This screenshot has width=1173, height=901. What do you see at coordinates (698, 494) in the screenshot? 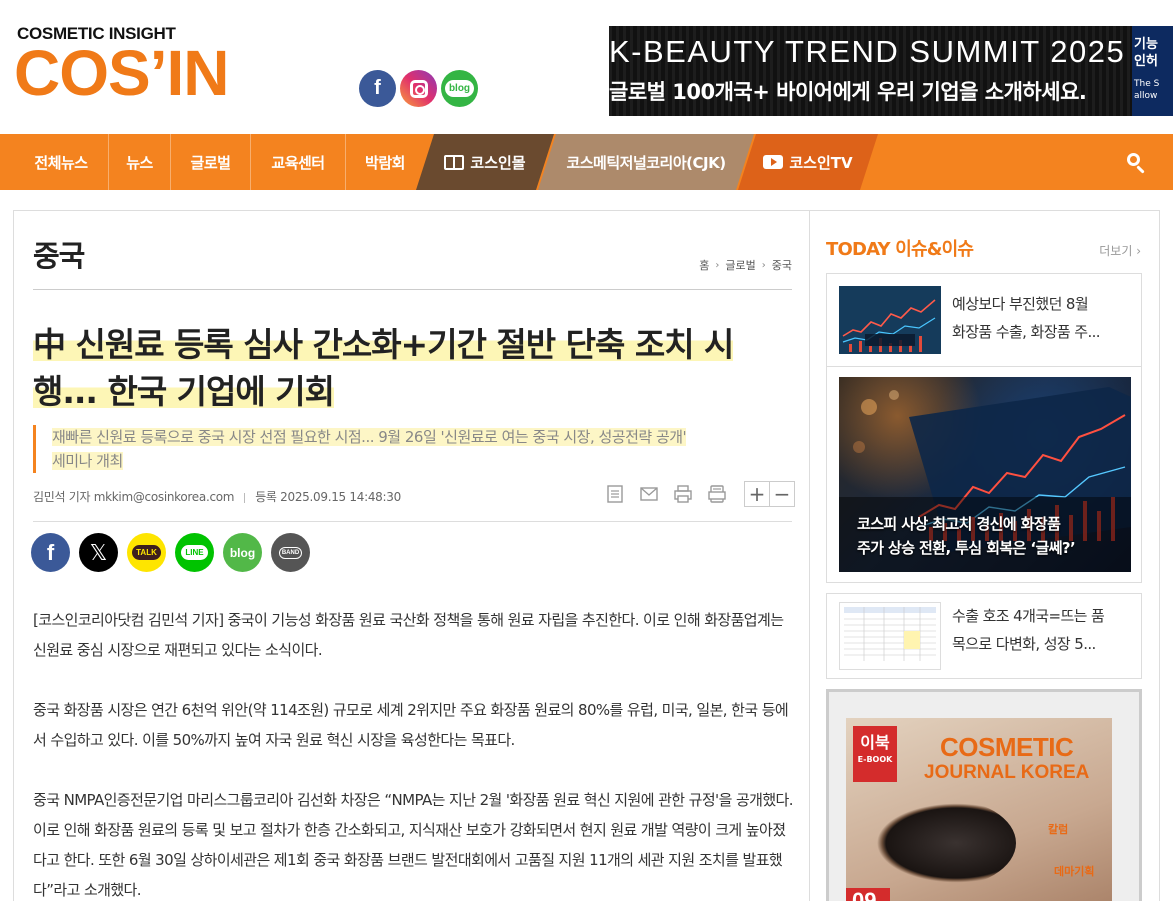
I see `article-tools: + −` at bounding box center [698, 494].